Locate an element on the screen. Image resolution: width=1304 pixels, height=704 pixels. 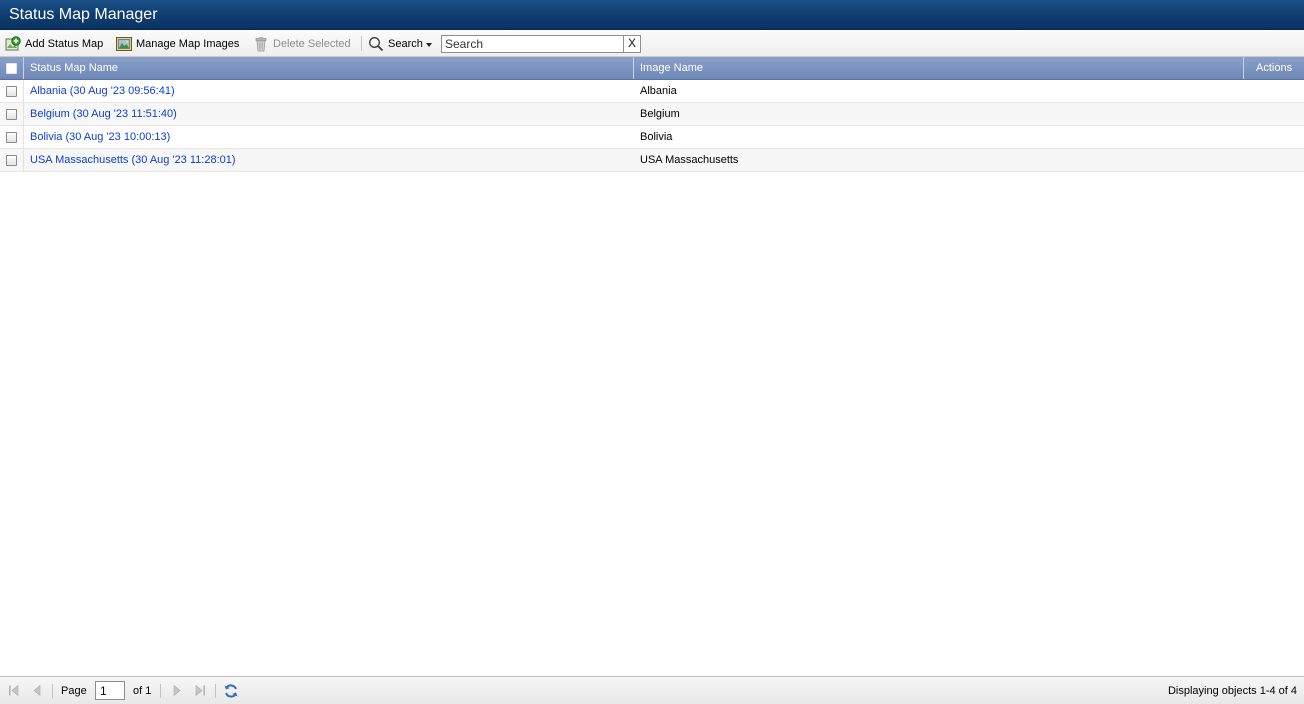
window-title: Status Map Manager is located at coordinates (83, 14).